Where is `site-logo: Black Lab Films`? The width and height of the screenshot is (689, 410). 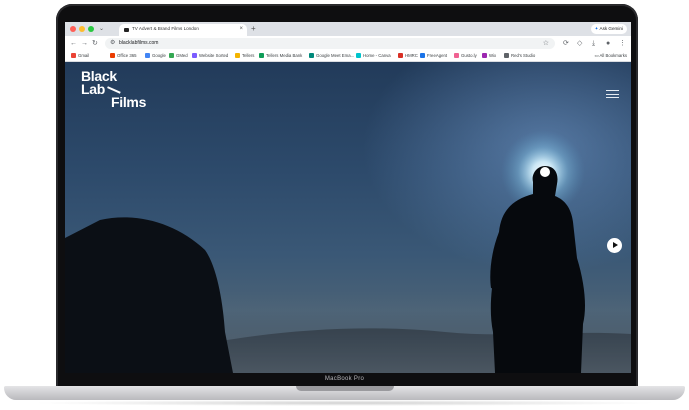 site-logo: Black Lab Films is located at coordinates (114, 89).